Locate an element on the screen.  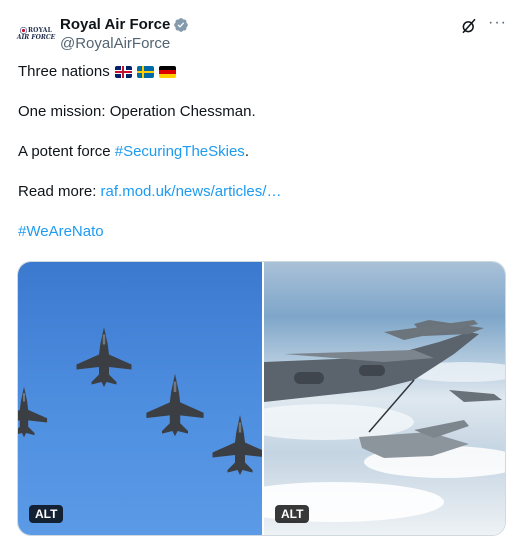
handle: @RoyalAirForce is located at coordinates (124, 43).